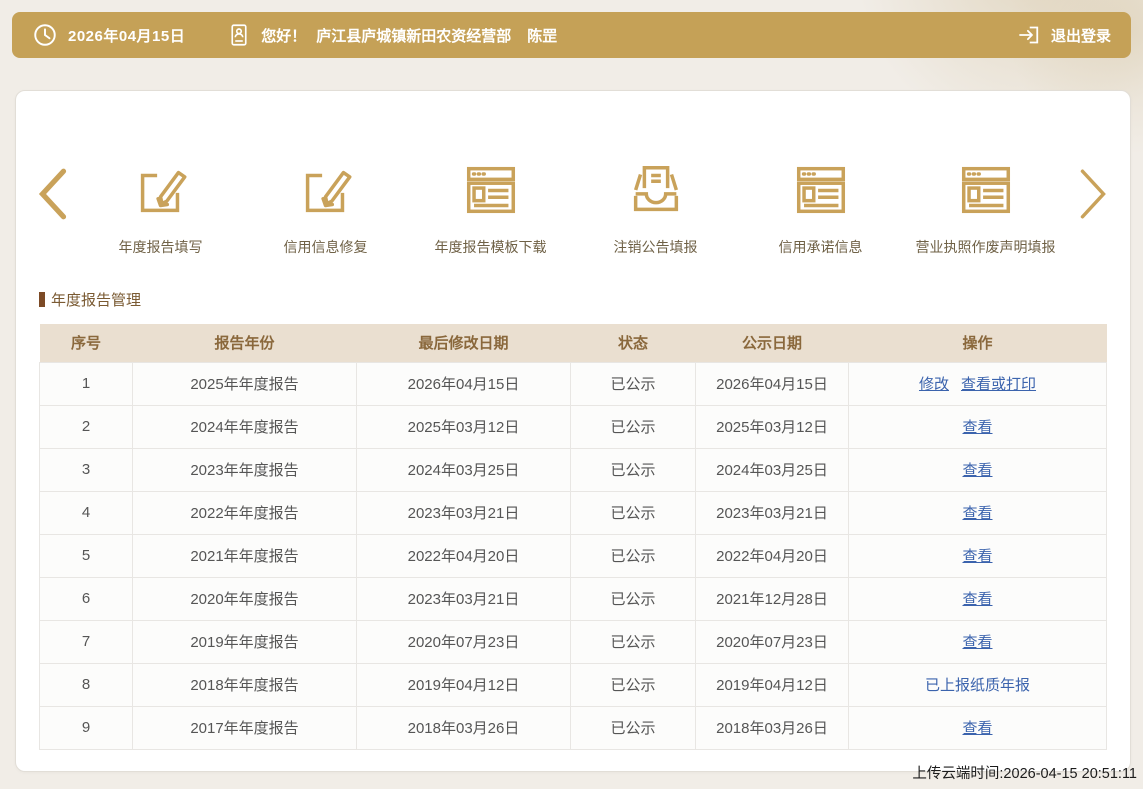 The image size is (1143, 789). What do you see at coordinates (1064, 35) in the screenshot?
I see `logout-button: 退出登录` at bounding box center [1064, 35].